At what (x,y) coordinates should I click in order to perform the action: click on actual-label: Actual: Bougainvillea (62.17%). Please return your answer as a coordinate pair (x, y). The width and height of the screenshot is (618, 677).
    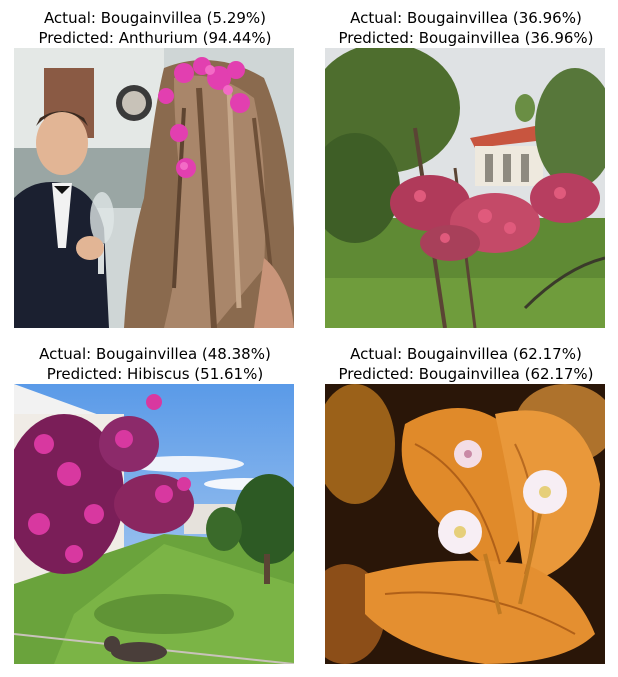
    Looking at the image, I should click on (466, 354).